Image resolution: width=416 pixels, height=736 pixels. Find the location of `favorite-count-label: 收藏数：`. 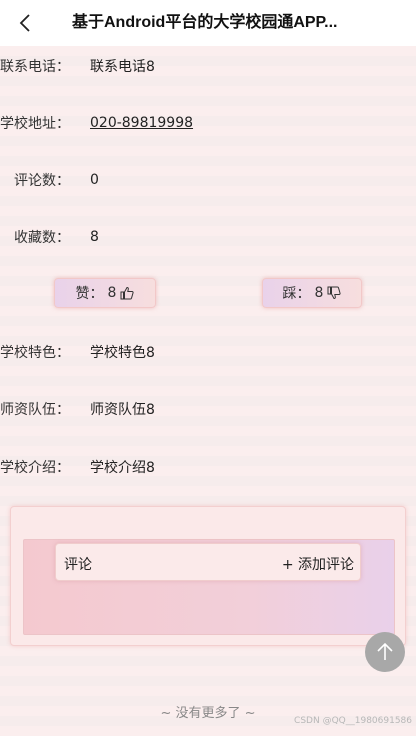

favorite-count-label: 收藏数： is located at coordinates (42, 238).